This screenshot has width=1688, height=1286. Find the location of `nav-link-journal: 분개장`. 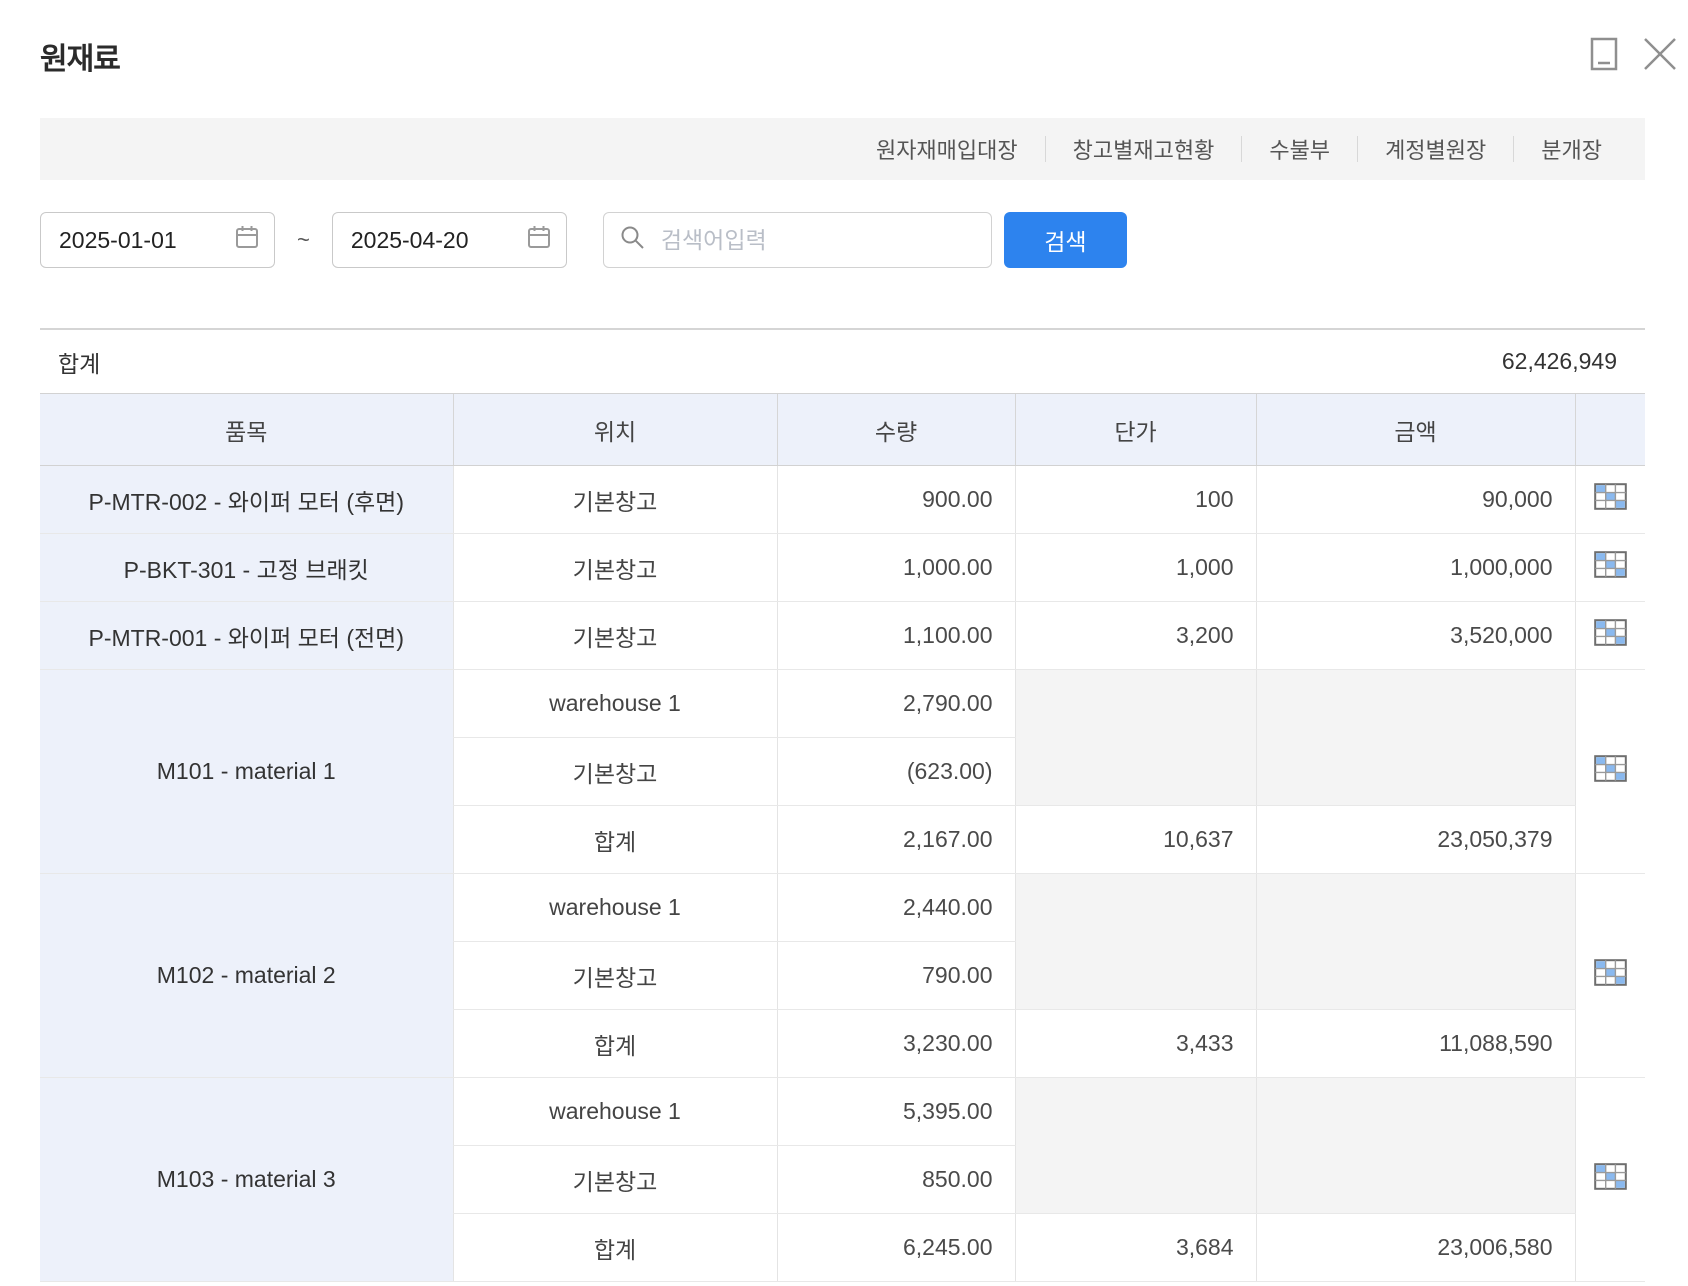

nav-link-journal: 분개장 is located at coordinates (1571, 149).